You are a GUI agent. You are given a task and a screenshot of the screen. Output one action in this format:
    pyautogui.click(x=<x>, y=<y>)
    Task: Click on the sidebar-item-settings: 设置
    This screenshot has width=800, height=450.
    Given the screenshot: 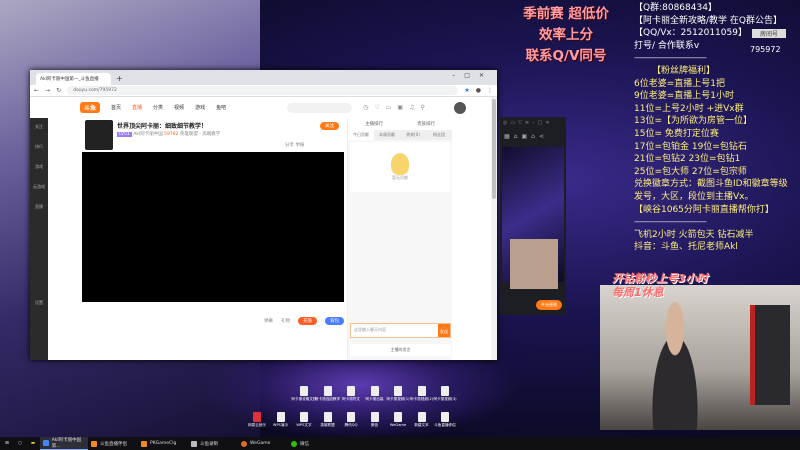 What is the action you would take?
    pyautogui.click(x=39, y=303)
    